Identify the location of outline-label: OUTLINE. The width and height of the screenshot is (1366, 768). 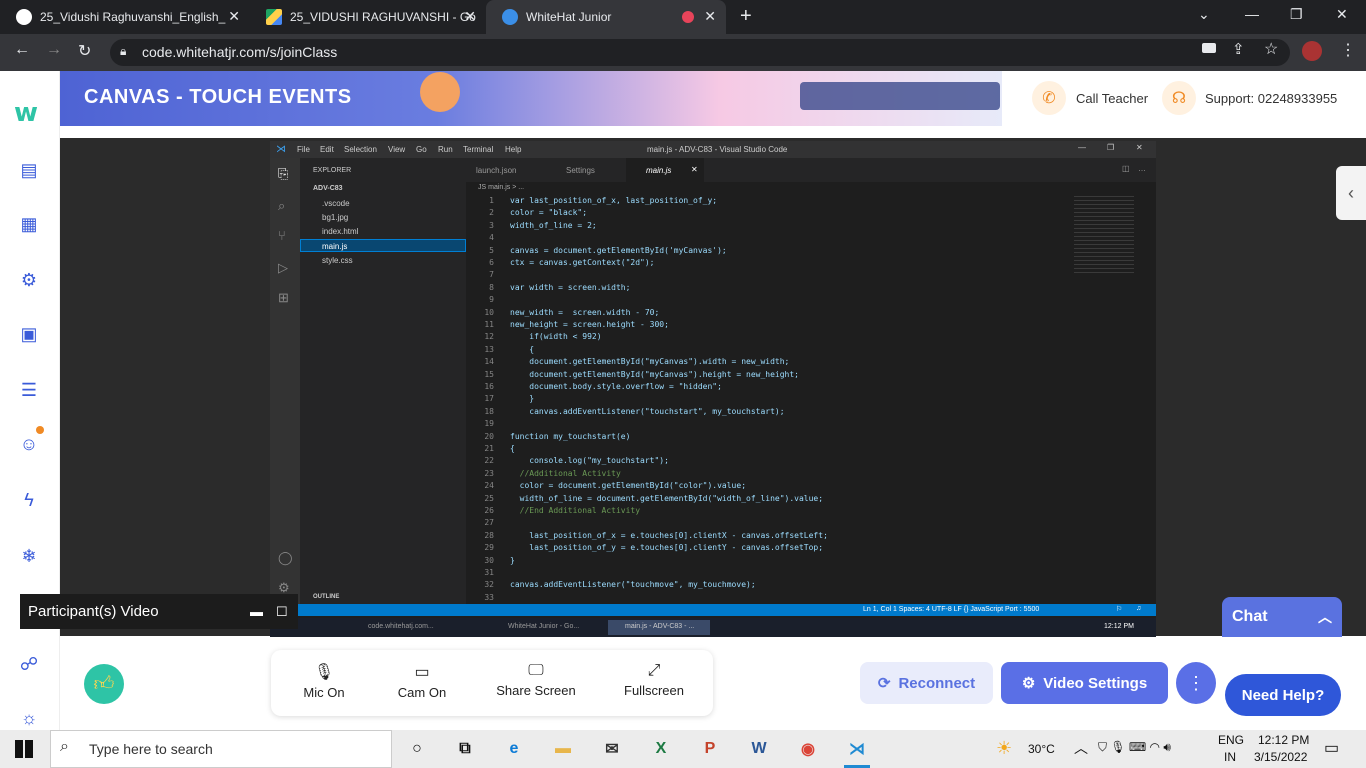
(326, 597).